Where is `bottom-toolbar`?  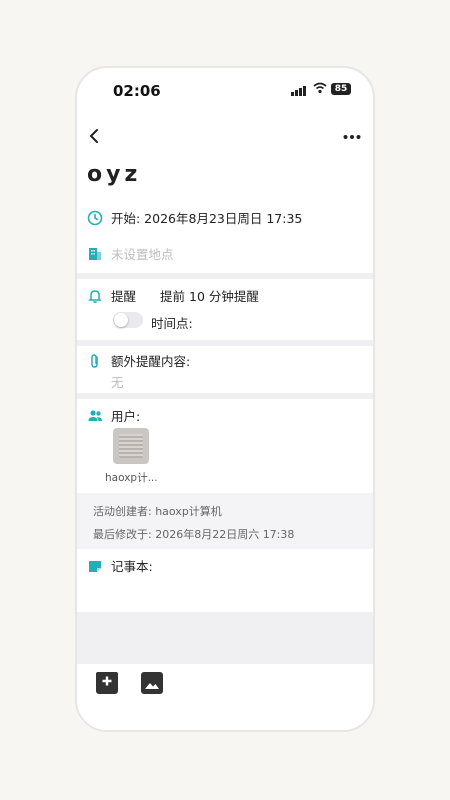
bottom-toolbar is located at coordinates (225, 697).